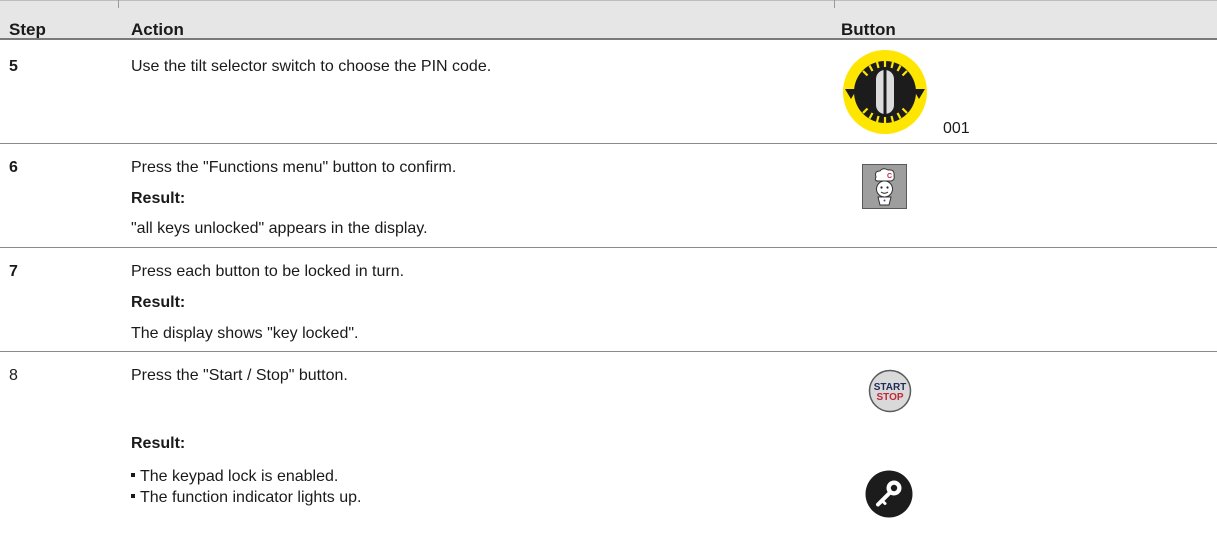 The width and height of the screenshot is (1217, 535). Describe the element at coordinates (889, 397) in the screenshot. I see `stop-label: STOP` at that location.